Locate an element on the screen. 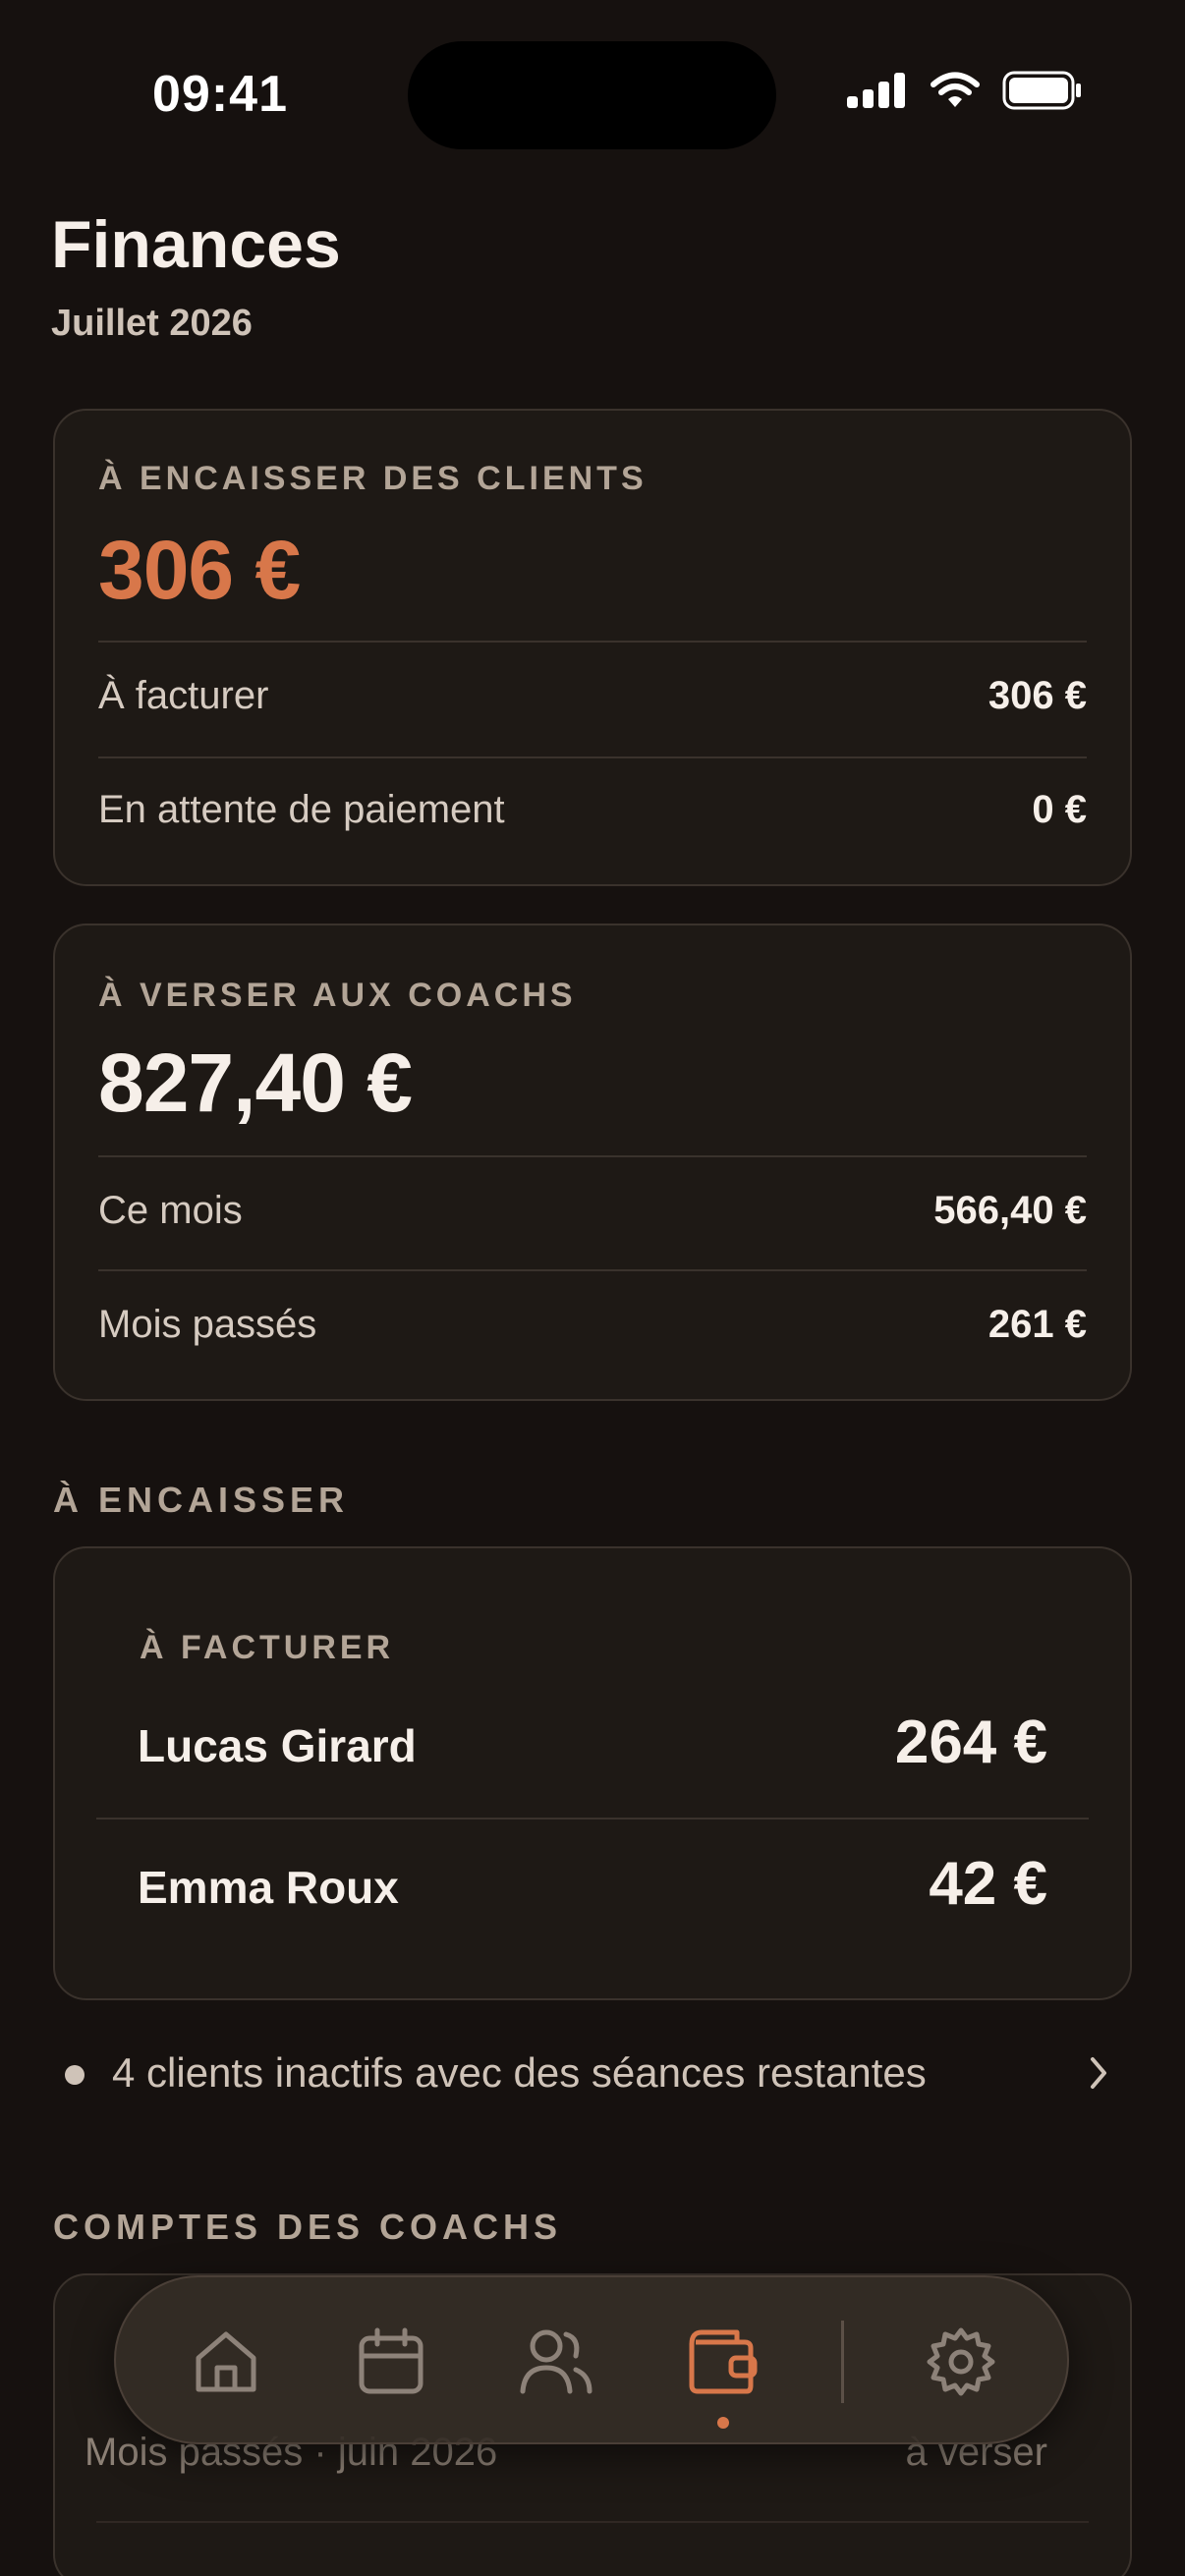  client-amount: 42 € is located at coordinates (988, 1884).